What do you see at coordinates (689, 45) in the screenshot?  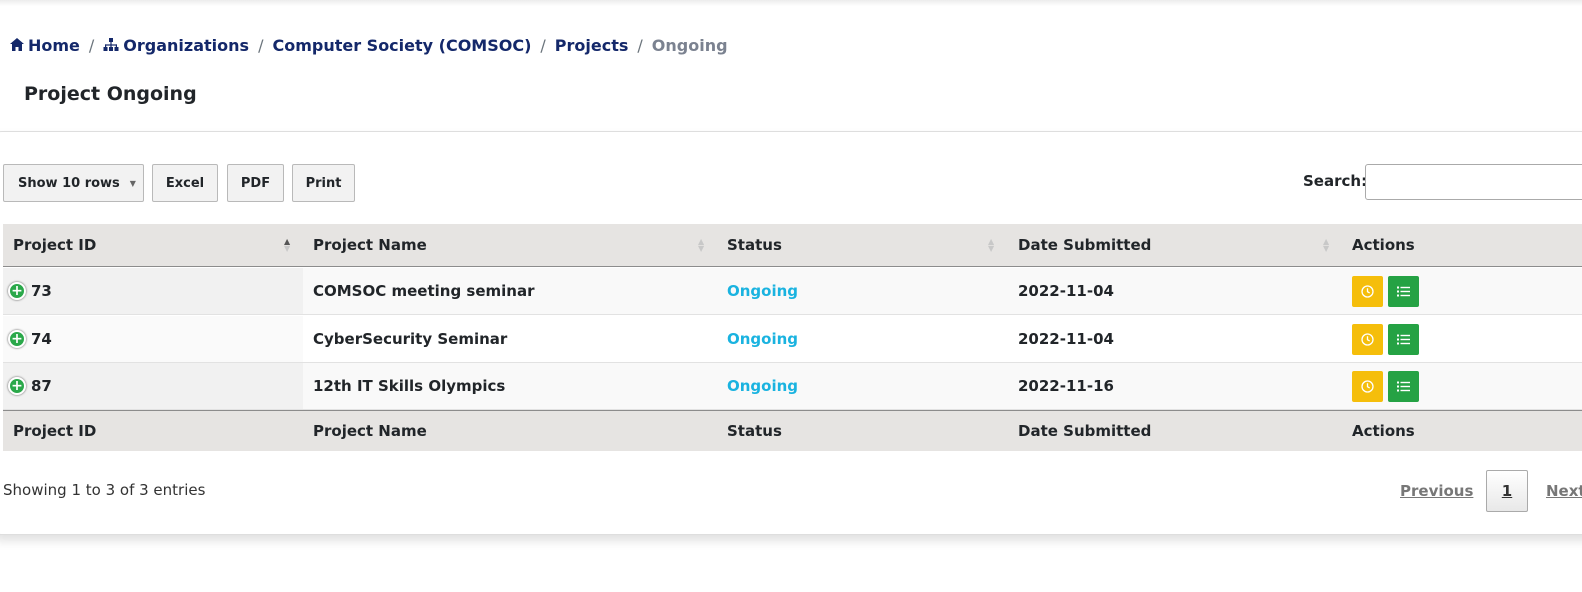 I see `breadcrumb-current: Ongoing` at bounding box center [689, 45].